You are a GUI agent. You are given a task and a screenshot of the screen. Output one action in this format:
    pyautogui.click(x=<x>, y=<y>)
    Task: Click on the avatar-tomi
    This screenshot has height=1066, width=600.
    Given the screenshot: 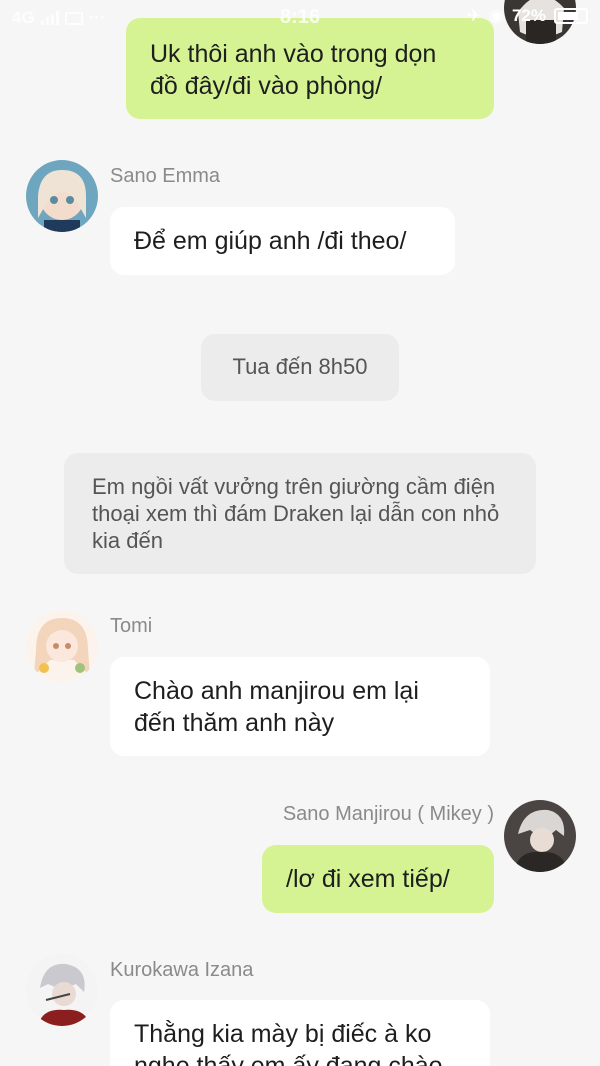 What is the action you would take?
    pyautogui.click(x=62, y=646)
    